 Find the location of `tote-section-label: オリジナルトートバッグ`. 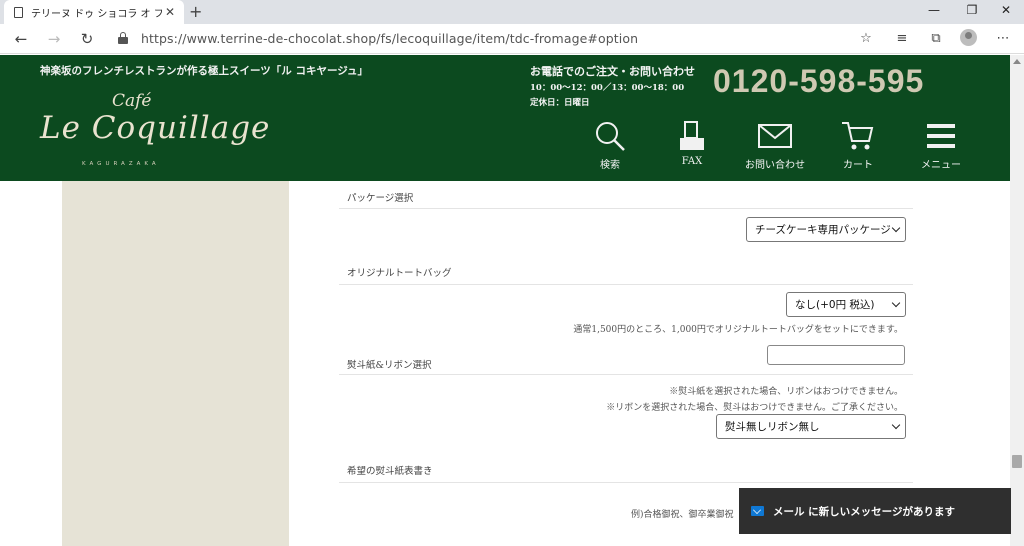

tote-section-label: オリジナルトートバッグ is located at coordinates (399, 273).